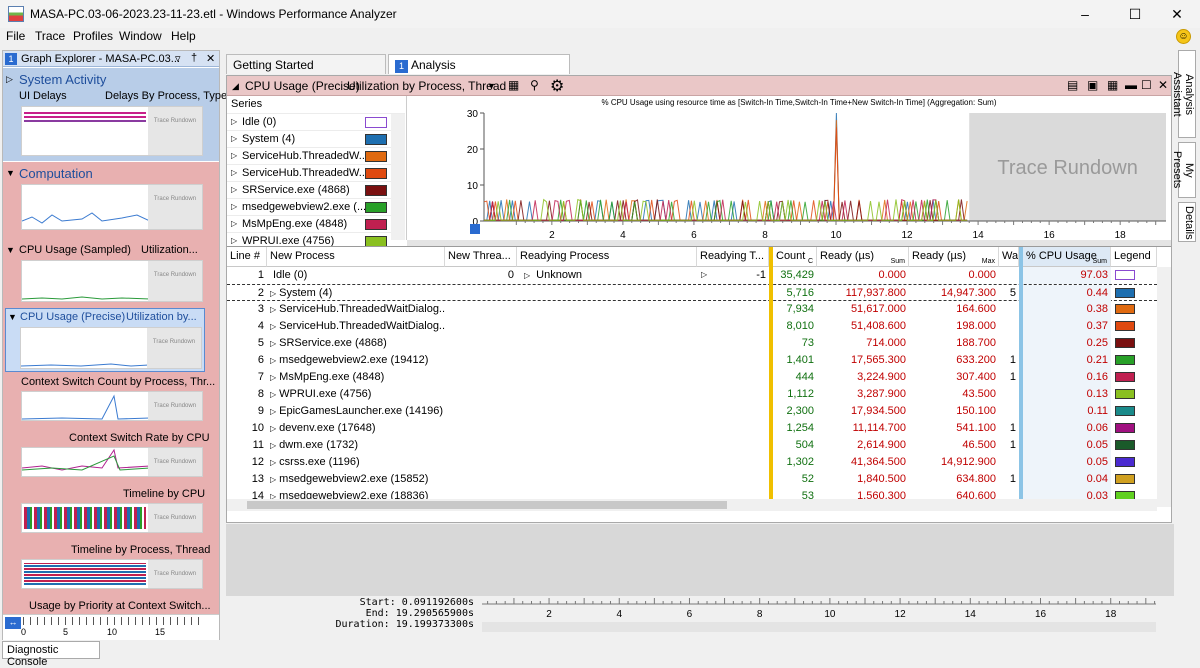  Describe the element at coordinates (1134, 257) in the screenshot. I see `column-header: Legend` at that location.